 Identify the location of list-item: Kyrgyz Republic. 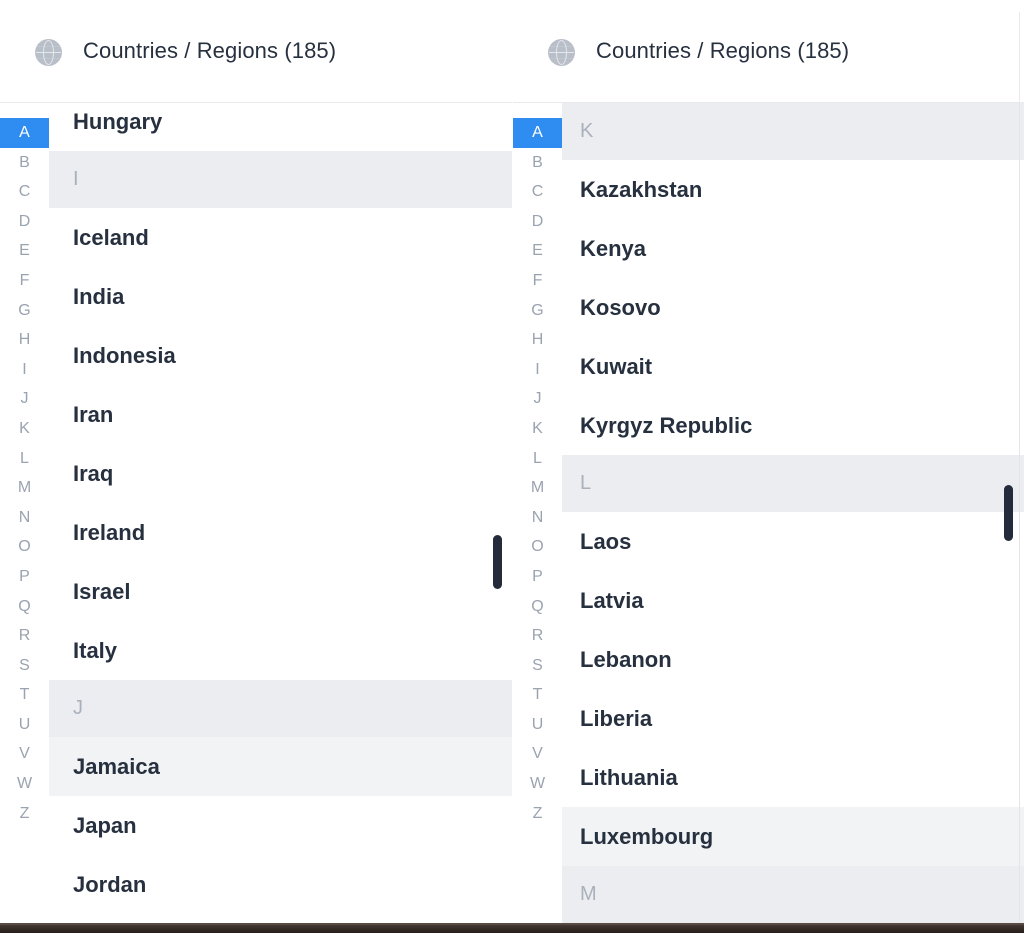
(793, 425).